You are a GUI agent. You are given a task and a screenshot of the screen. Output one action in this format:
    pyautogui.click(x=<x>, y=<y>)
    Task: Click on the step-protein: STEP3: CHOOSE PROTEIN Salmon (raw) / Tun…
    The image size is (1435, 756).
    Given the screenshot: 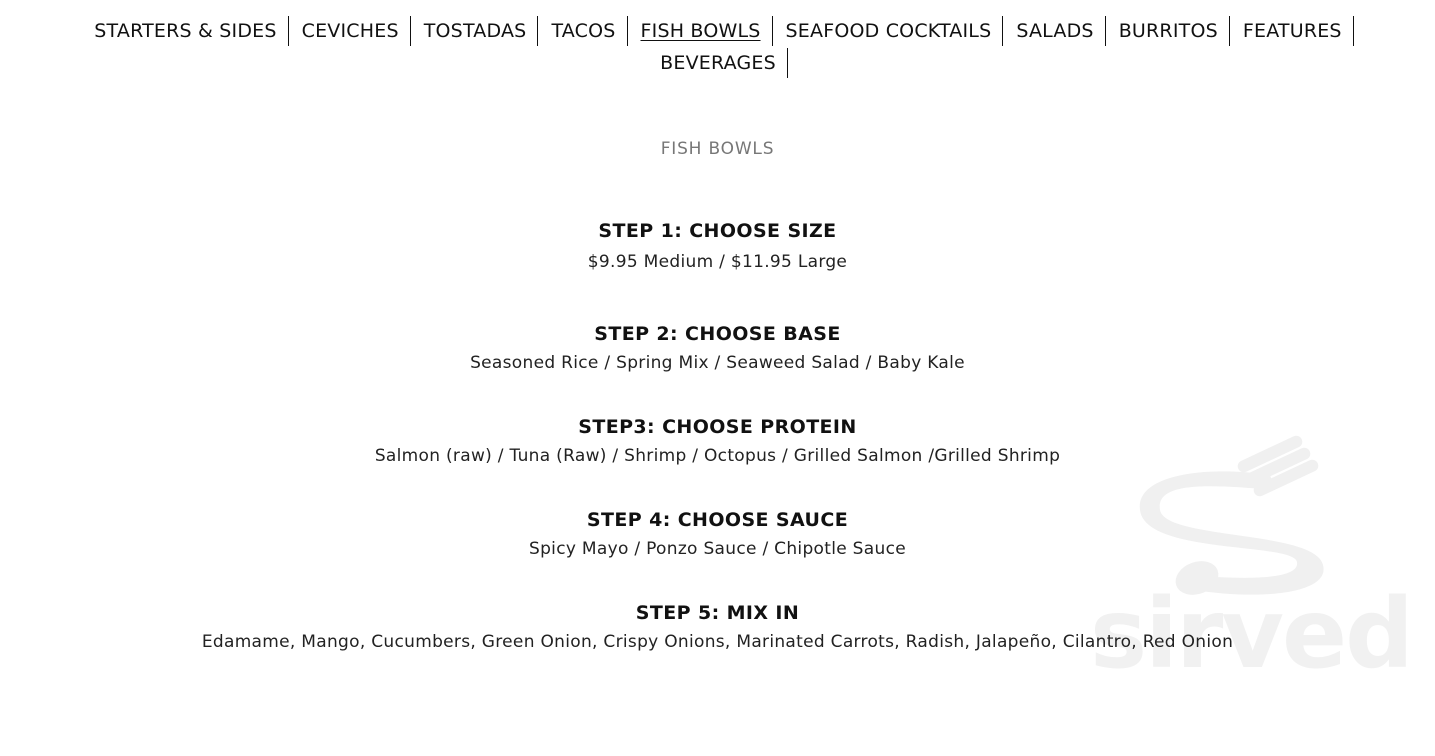 What is the action you would take?
    pyautogui.click(x=717, y=441)
    